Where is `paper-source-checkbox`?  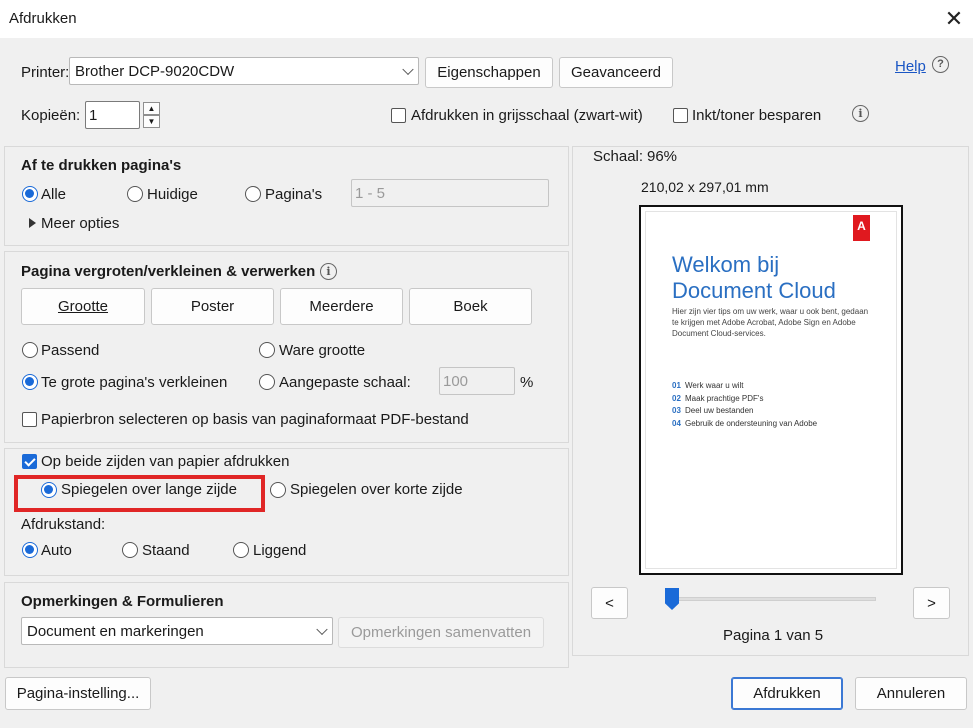
paper-source-checkbox is located at coordinates (29, 419).